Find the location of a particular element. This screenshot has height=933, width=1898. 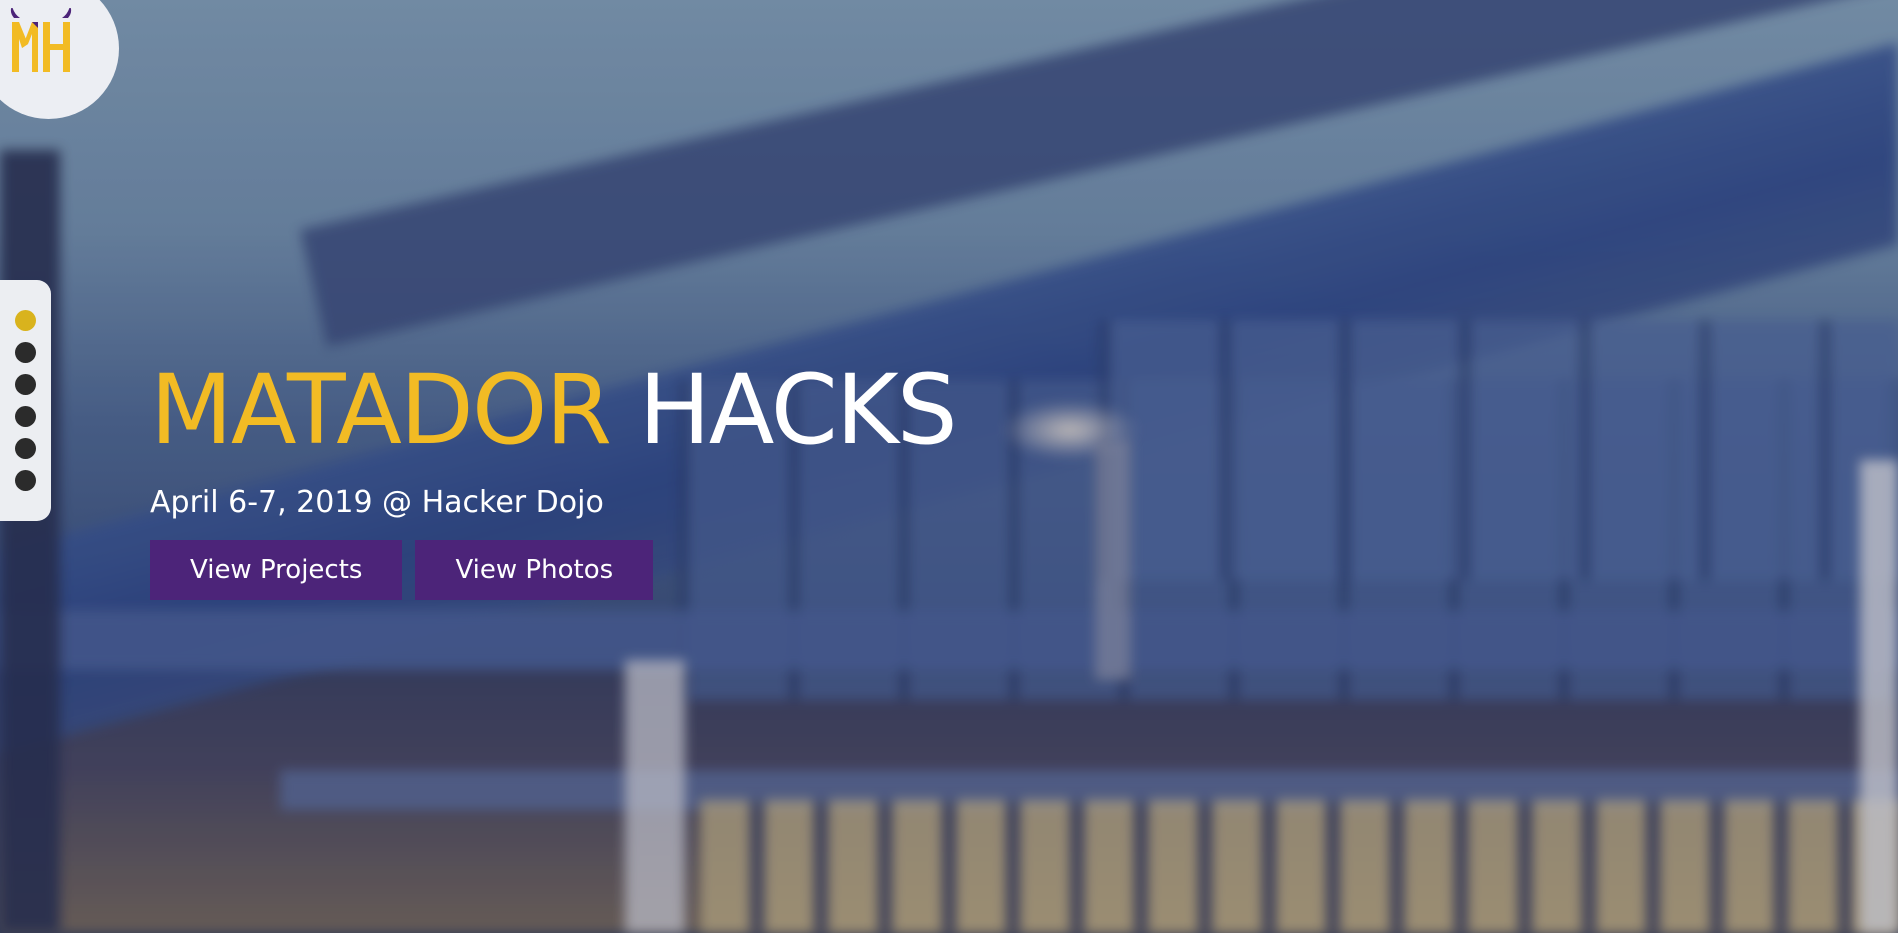

title-matador: MATADOR is located at coordinates (381, 410).